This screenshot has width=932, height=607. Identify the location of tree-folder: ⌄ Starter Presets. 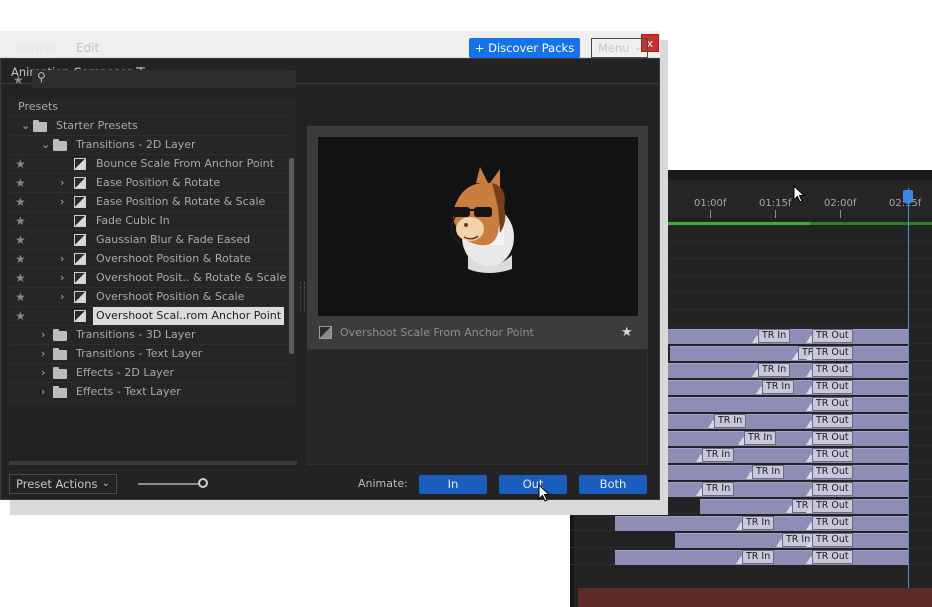
(149, 126).